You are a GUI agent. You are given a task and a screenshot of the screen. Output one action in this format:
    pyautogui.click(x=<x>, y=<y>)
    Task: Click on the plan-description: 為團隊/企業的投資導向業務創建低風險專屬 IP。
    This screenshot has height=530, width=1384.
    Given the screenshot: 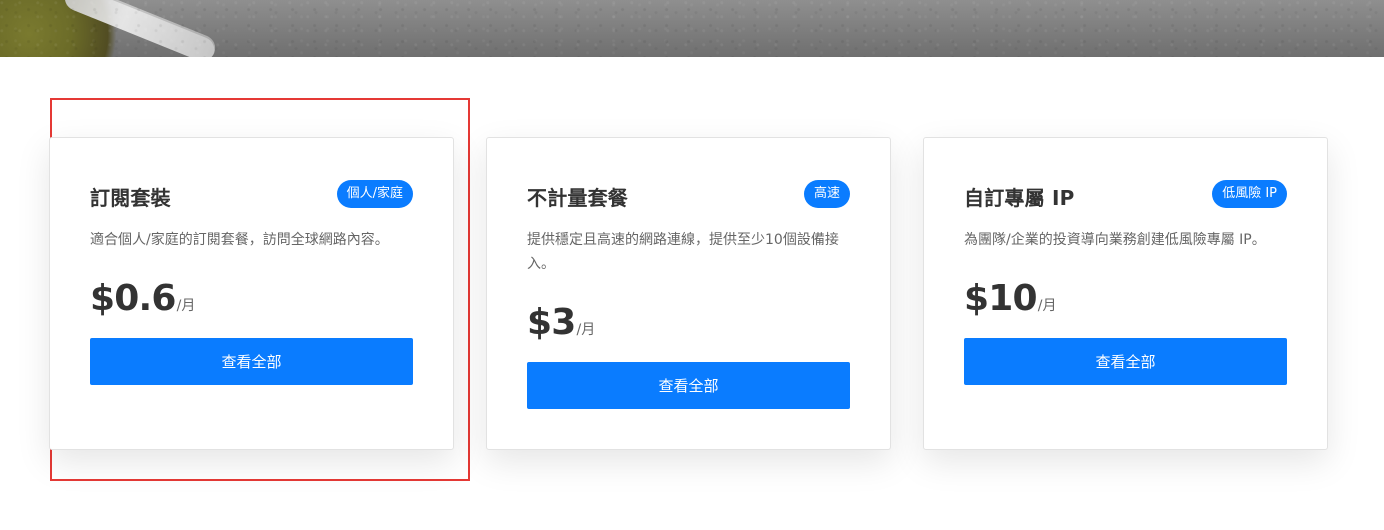 What is the action you would take?
    pyautogui.click(x=1115, y=240)
    